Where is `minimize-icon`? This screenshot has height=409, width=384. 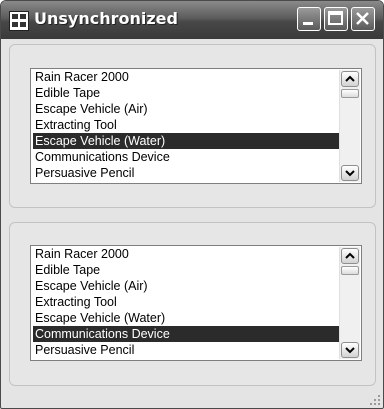
minimize-icon is located at coordinates (308, 23).